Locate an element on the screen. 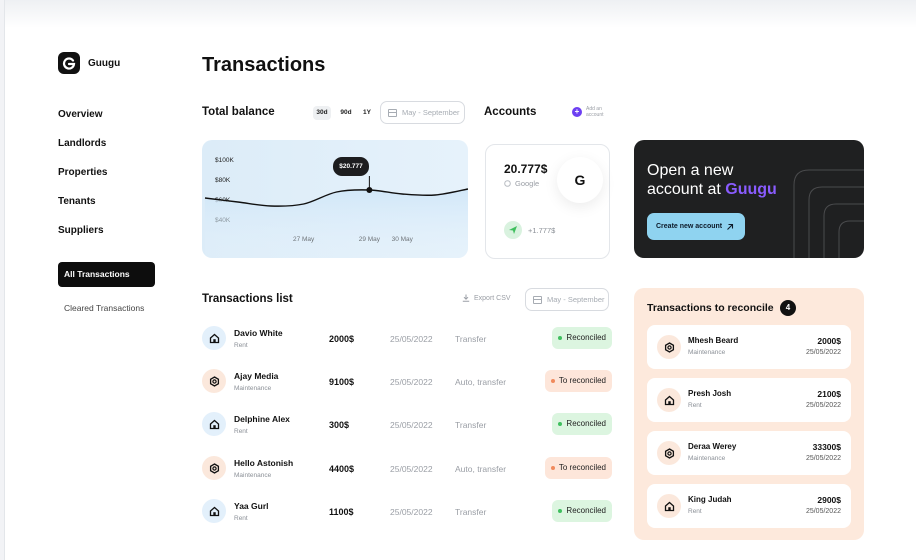 The width and height of the screenshot is (916, 560). transaction-amount: 4400$ is located at coordinates (342, 469).